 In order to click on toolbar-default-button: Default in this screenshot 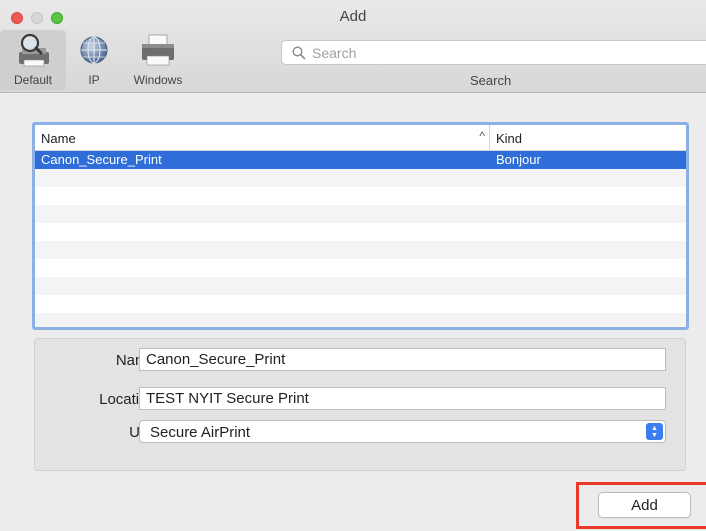, I will do `click(33, 60)`.